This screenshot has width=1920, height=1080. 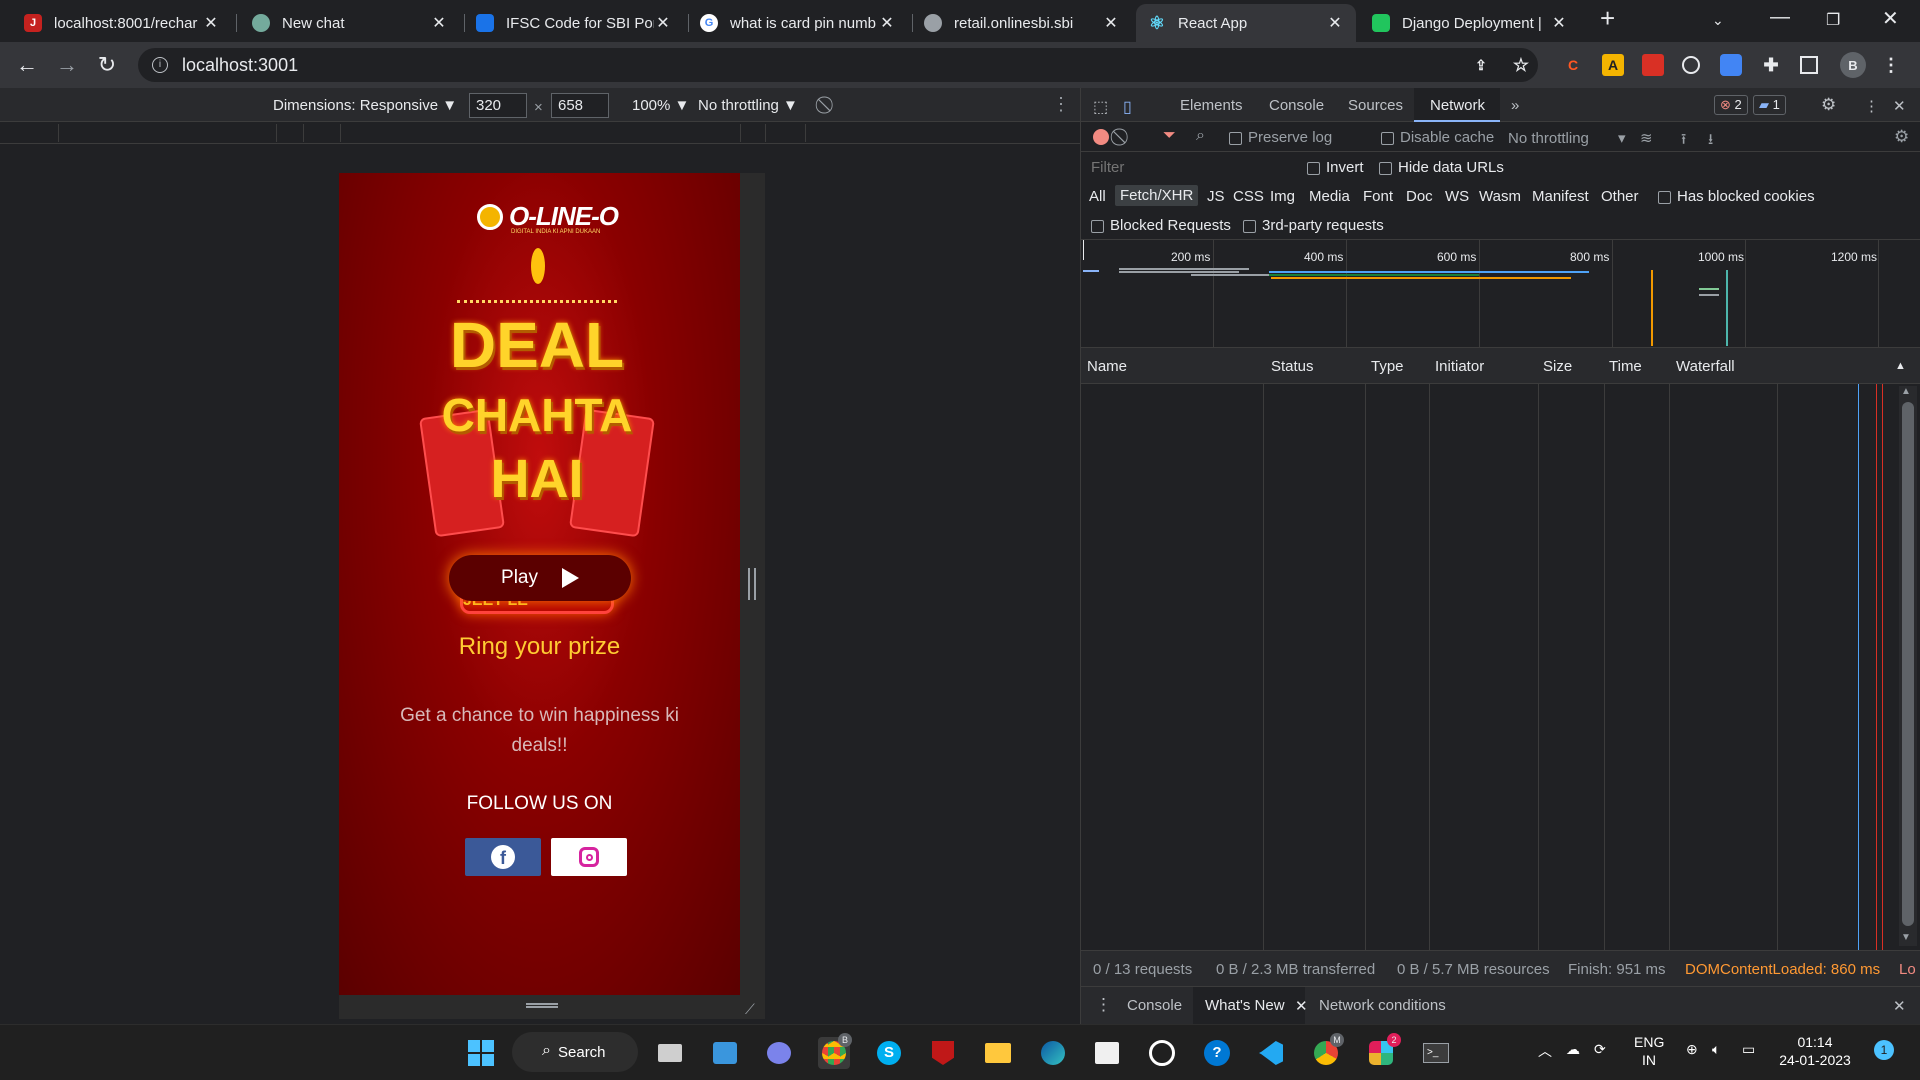 I want to click on invert-checkbox: Invert, so click(x=1335, y=167).